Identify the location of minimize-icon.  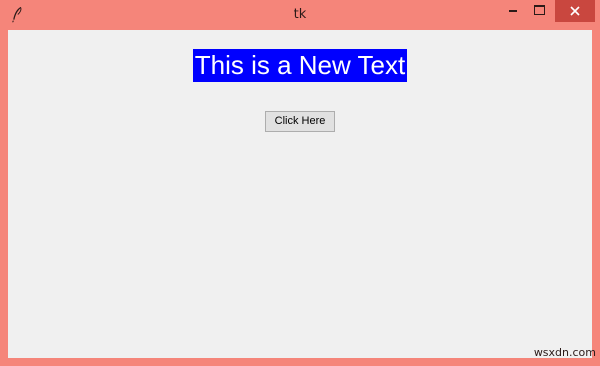
(513, 11).